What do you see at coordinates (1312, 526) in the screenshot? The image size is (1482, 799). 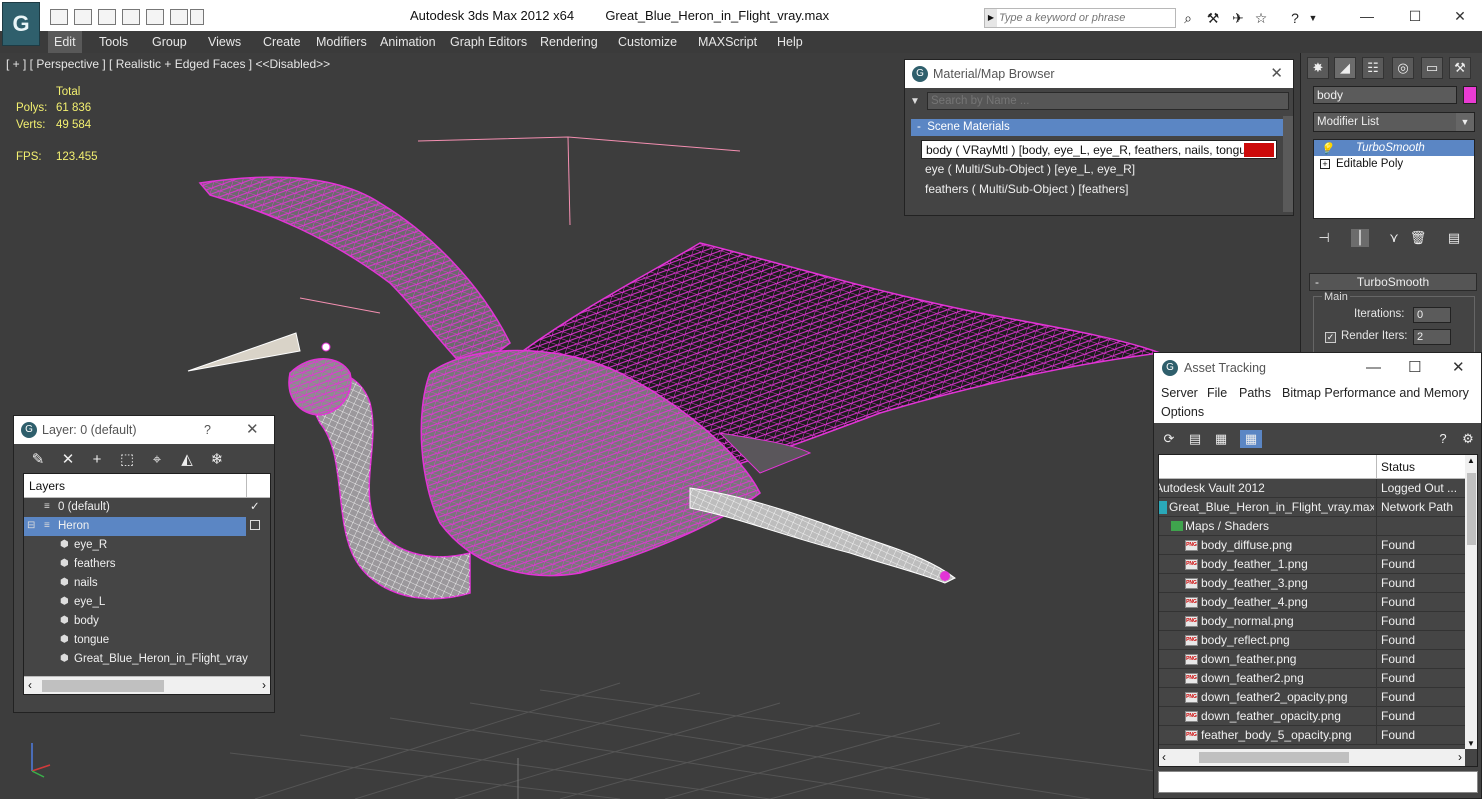 I see `asset-row: Maps / Shaders` at bounding box center [1312, 526].